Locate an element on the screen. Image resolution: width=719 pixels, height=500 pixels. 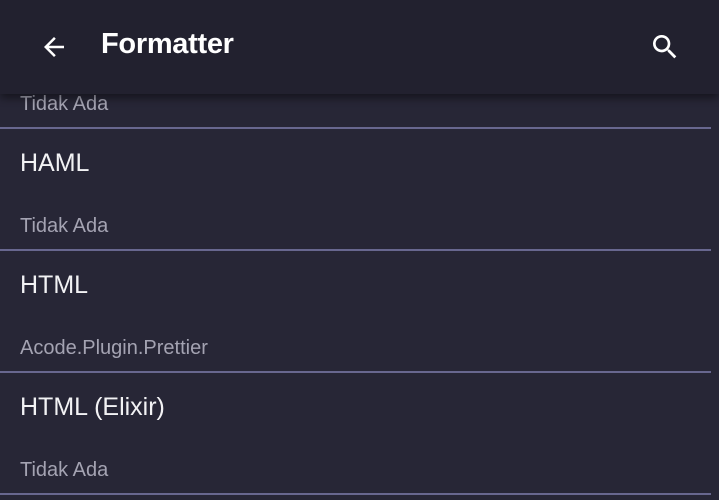
search-icon is located at coordinates (665, 47).